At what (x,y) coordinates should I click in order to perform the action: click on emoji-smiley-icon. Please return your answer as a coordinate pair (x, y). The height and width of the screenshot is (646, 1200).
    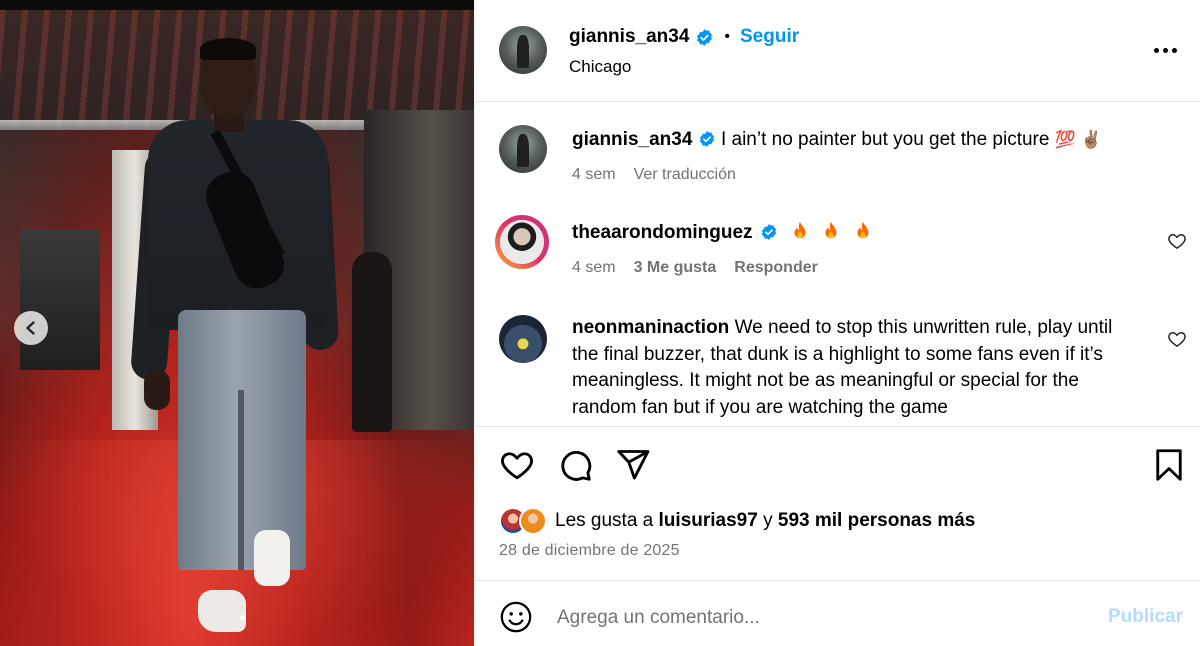
    Looking at the image, I should click on (516, 617).